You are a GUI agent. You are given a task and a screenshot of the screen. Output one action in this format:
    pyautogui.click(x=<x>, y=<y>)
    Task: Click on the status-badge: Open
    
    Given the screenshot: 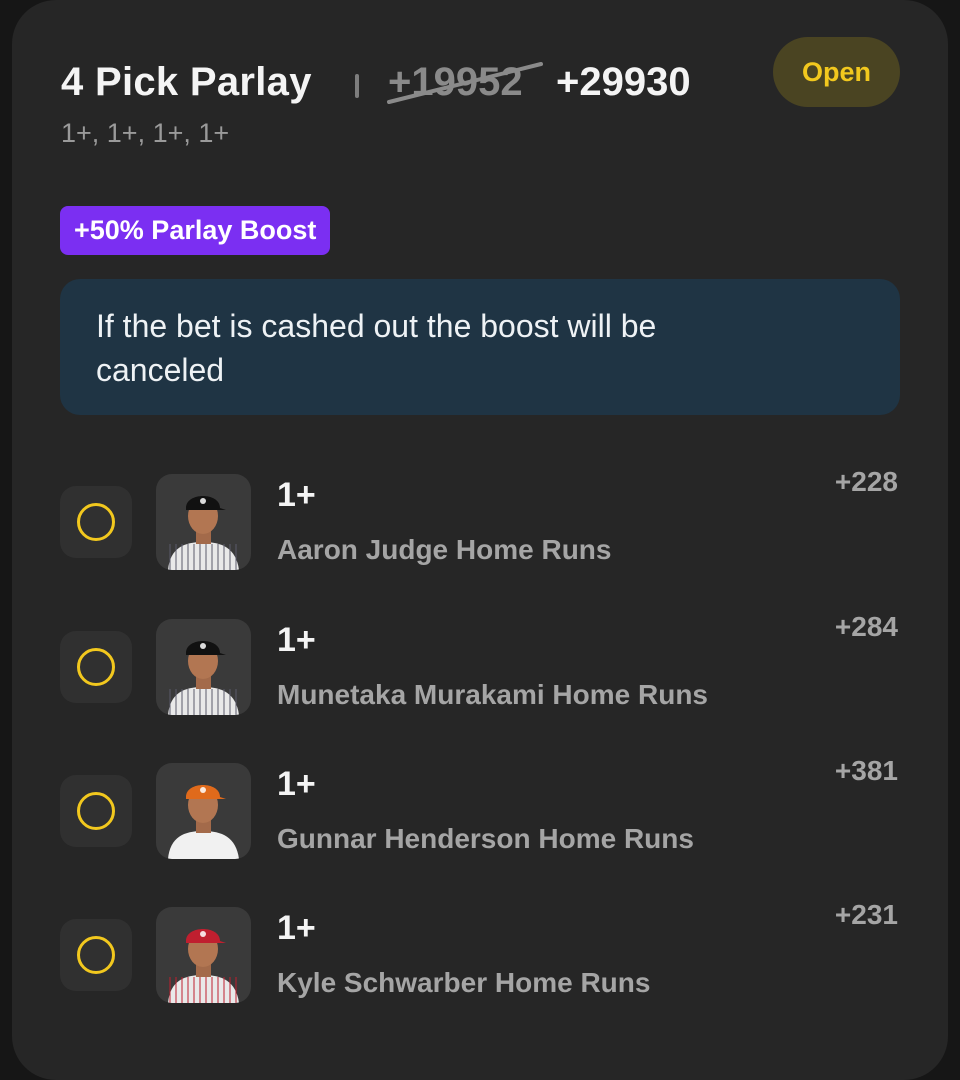 What is the action you would take?
    pyautogui.click(x=836, y=72)
    